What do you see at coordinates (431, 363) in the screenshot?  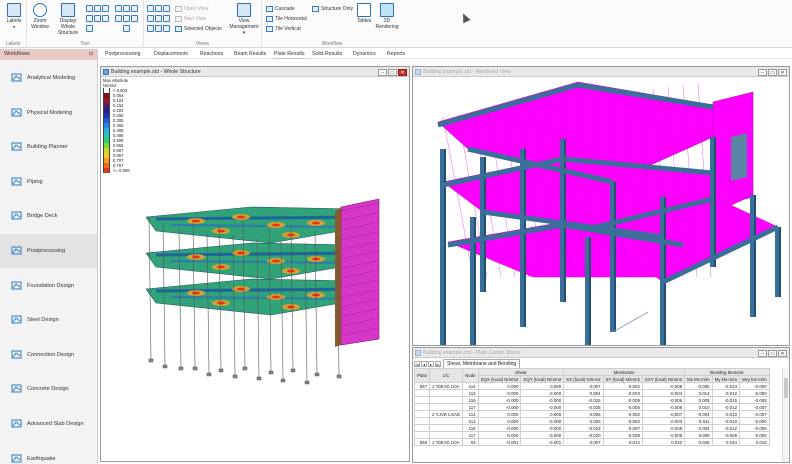 I see `next-sheet-button: ▸` at bounding box center [431, 363].